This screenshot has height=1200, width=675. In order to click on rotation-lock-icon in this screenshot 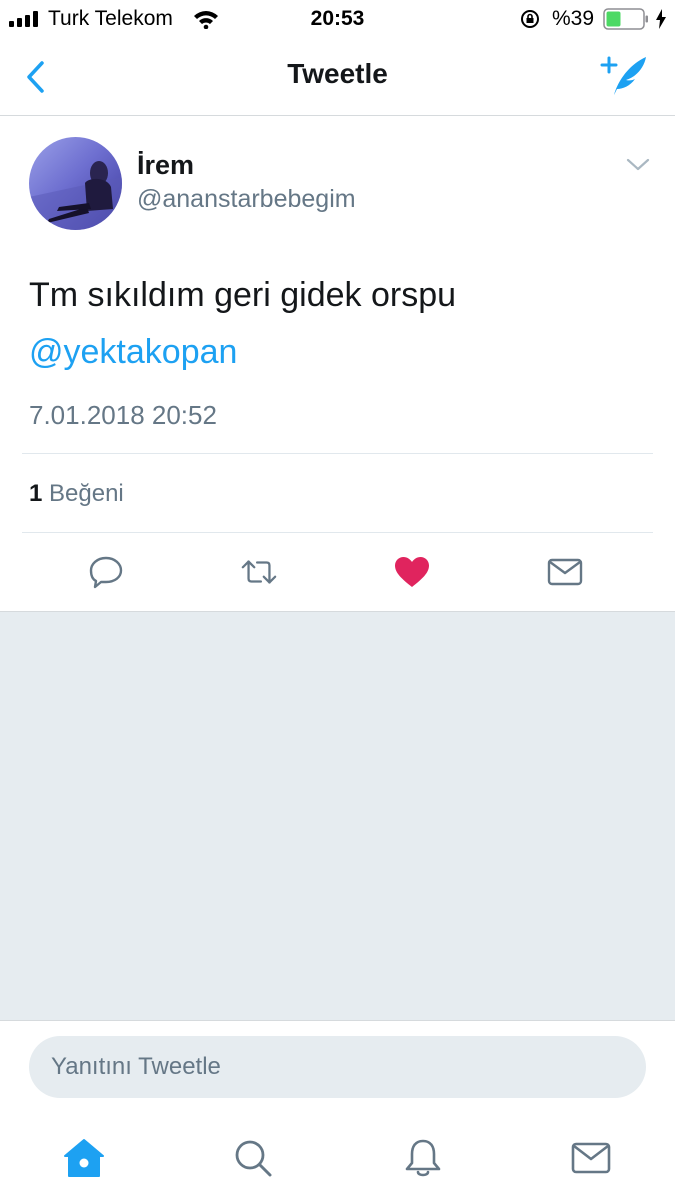, I will do `click(530, 19)`.